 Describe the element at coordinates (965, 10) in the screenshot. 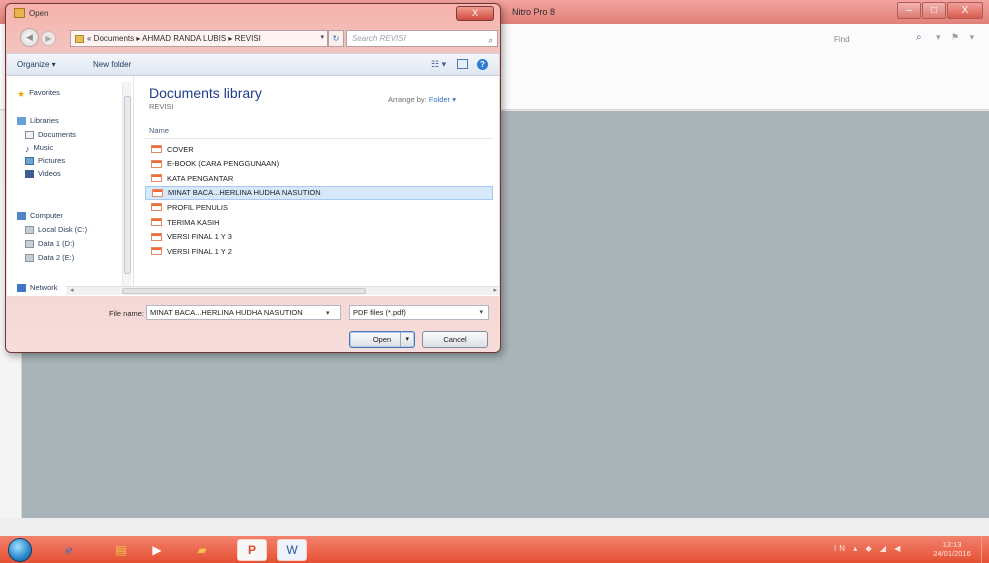

I see `app-close-button: X` at that location.